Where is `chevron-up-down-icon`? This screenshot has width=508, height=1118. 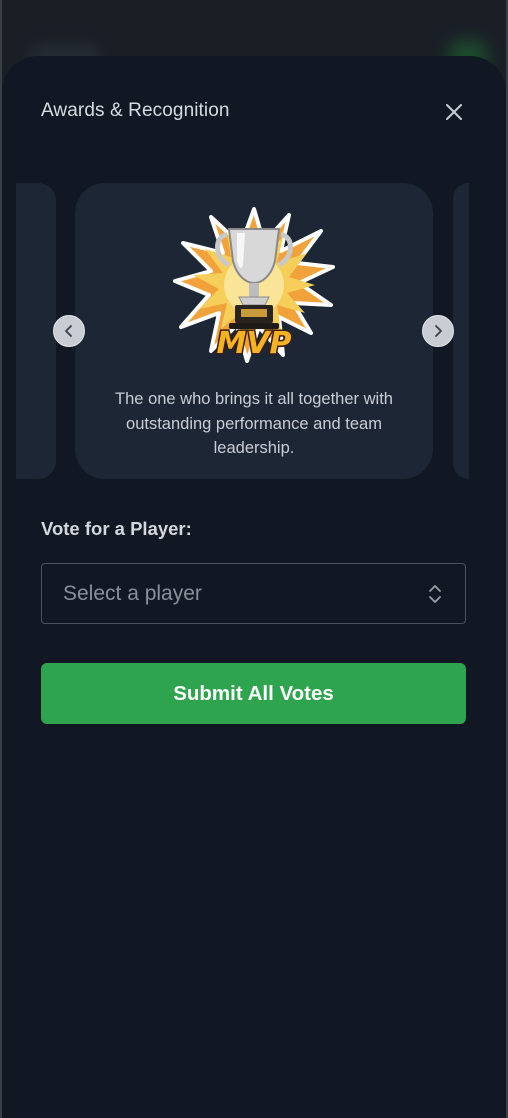 chevron-up-down-icon is located at coordinates (435, 594).